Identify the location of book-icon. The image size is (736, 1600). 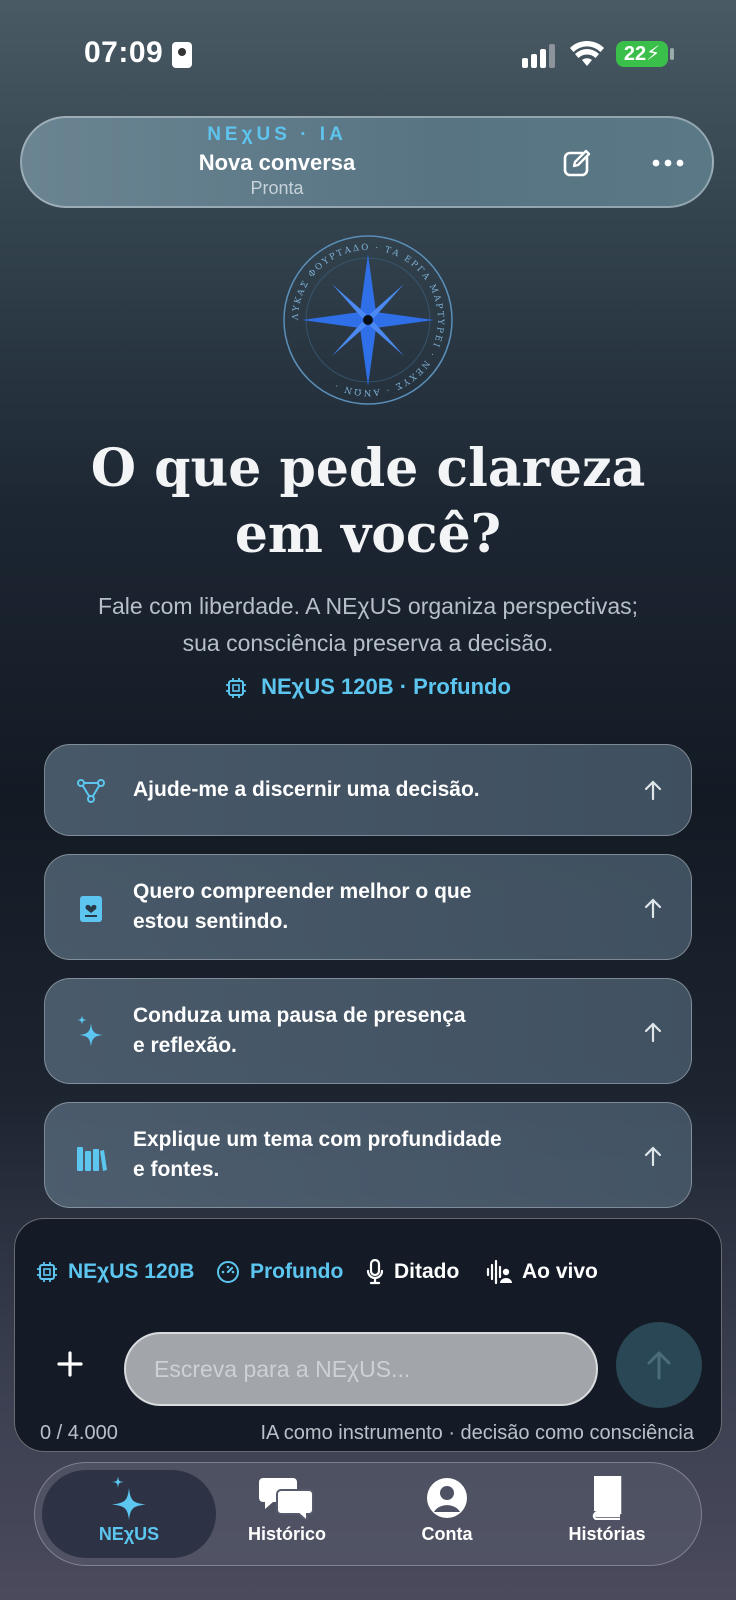
(607, 1498).